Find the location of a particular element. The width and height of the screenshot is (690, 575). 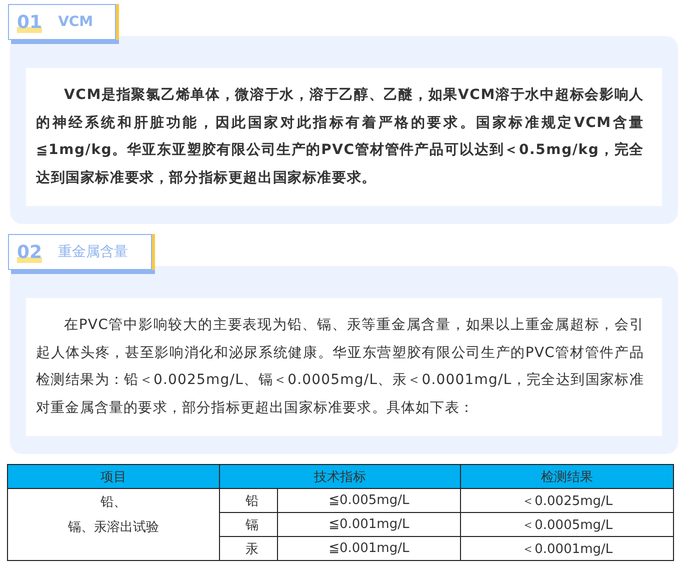

table-cell: ＜0.0005mg/L is located at coordinates (567, 524).